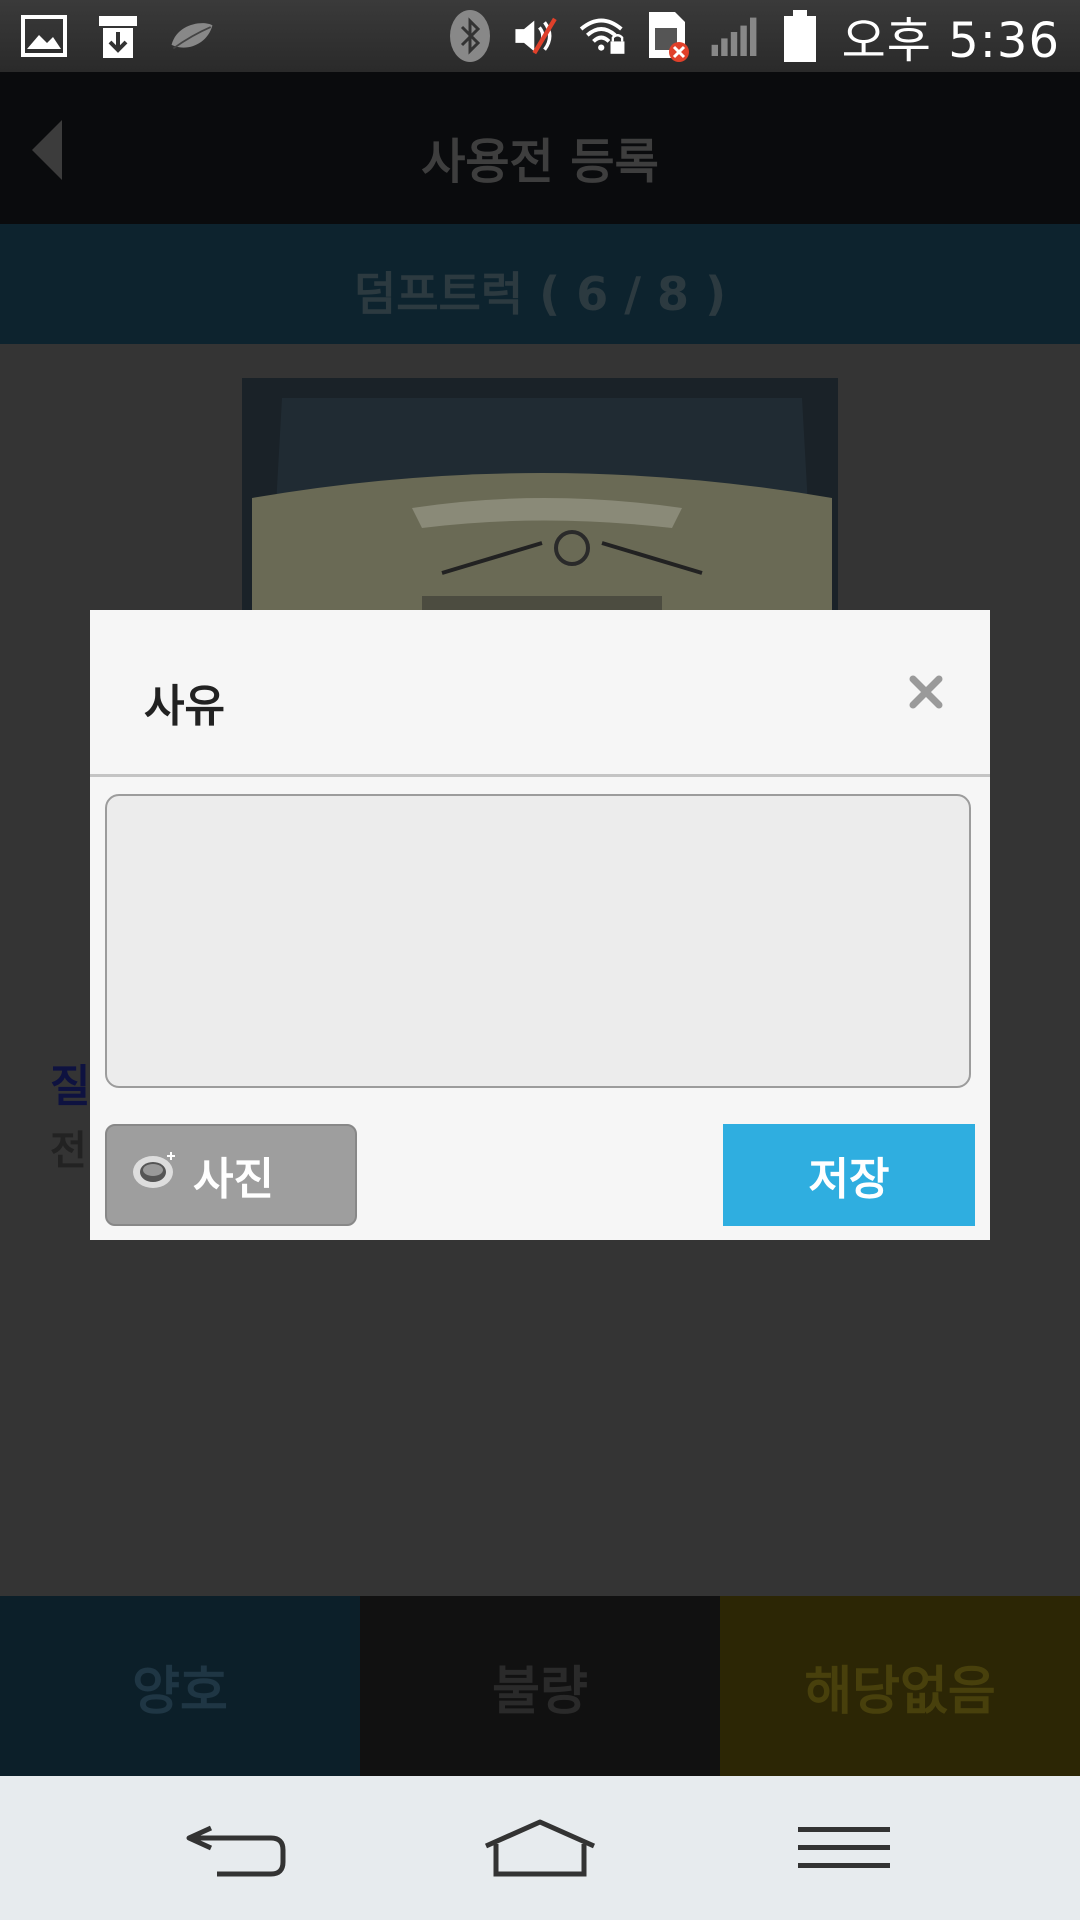 Image resolution: width=1080 pixels, height=1920 pixels. I want to click on bluetooth-icon, so click(470, 36).